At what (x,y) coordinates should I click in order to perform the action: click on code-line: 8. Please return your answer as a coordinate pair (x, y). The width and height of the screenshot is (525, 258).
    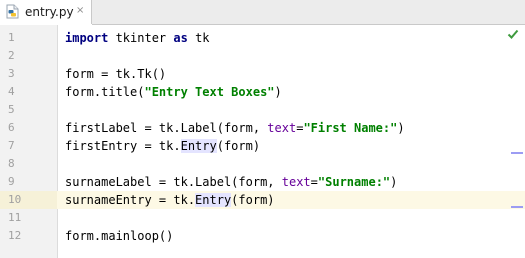
    Looking at the image, I should click on (262, 164).